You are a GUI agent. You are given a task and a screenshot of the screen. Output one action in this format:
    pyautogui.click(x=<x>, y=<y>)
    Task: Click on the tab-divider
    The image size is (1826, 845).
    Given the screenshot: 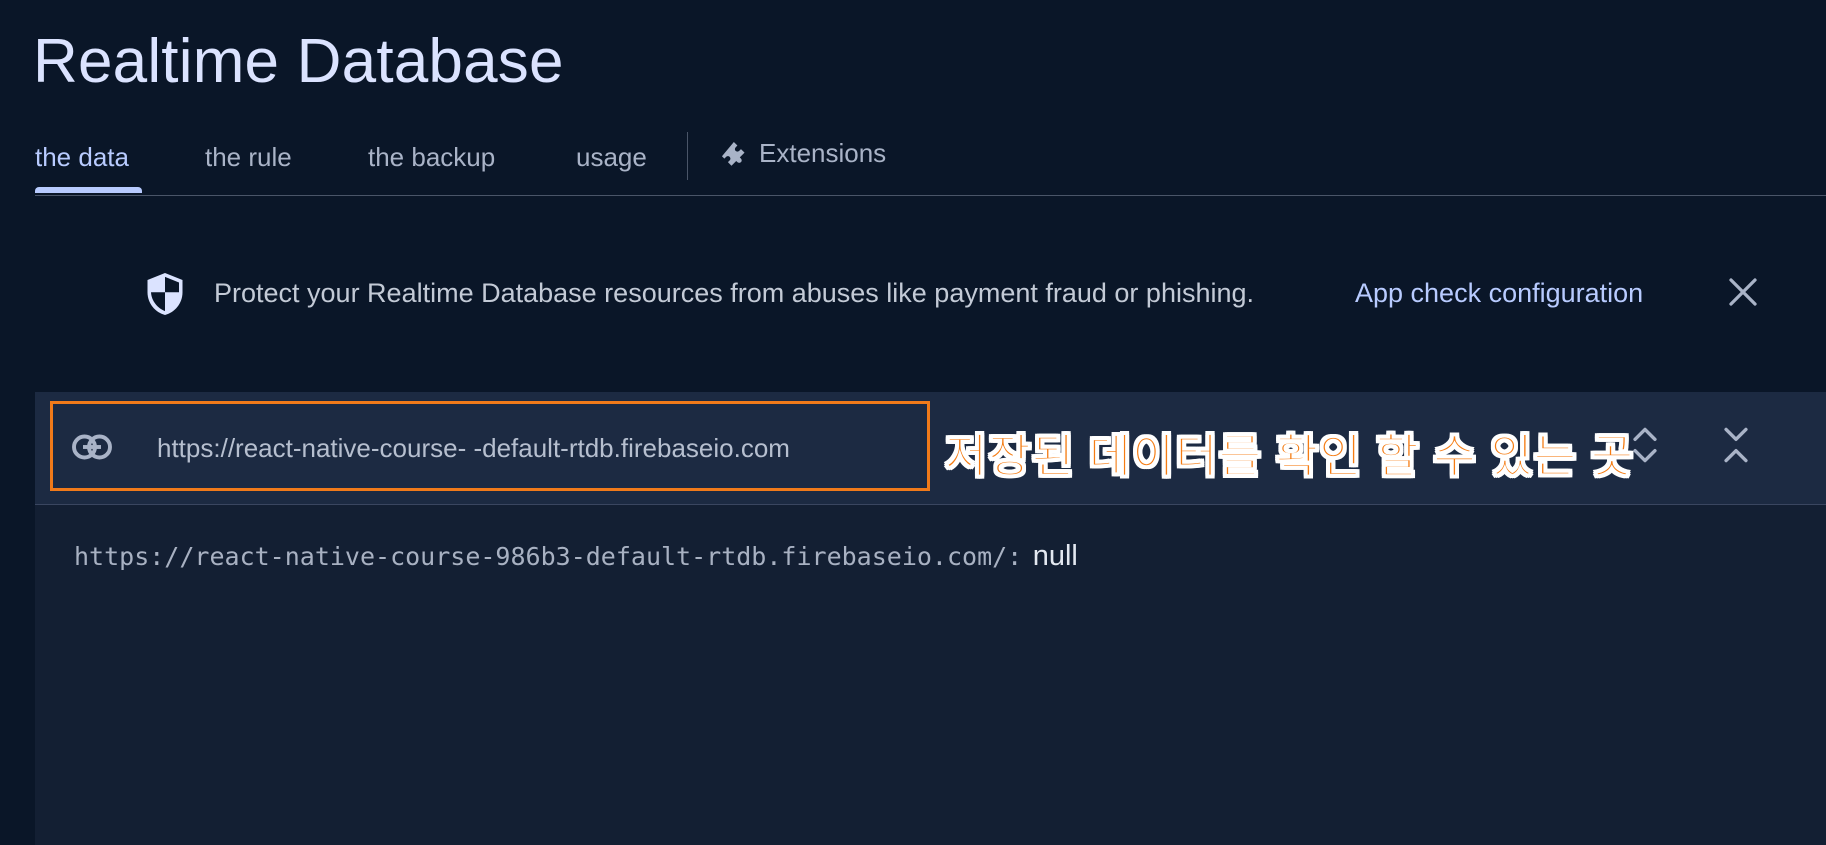 What is the action you would take?
    pyautogui.click(x=687, y=156)
    